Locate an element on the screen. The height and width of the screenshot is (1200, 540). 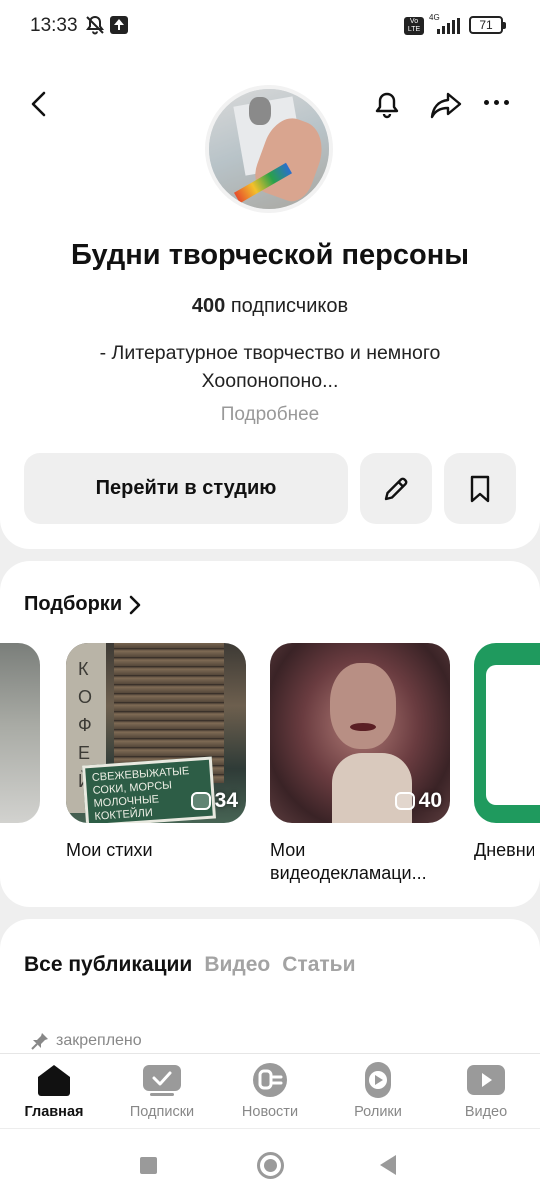
tab-articles: Статьи is located at coordinates (318, 965).